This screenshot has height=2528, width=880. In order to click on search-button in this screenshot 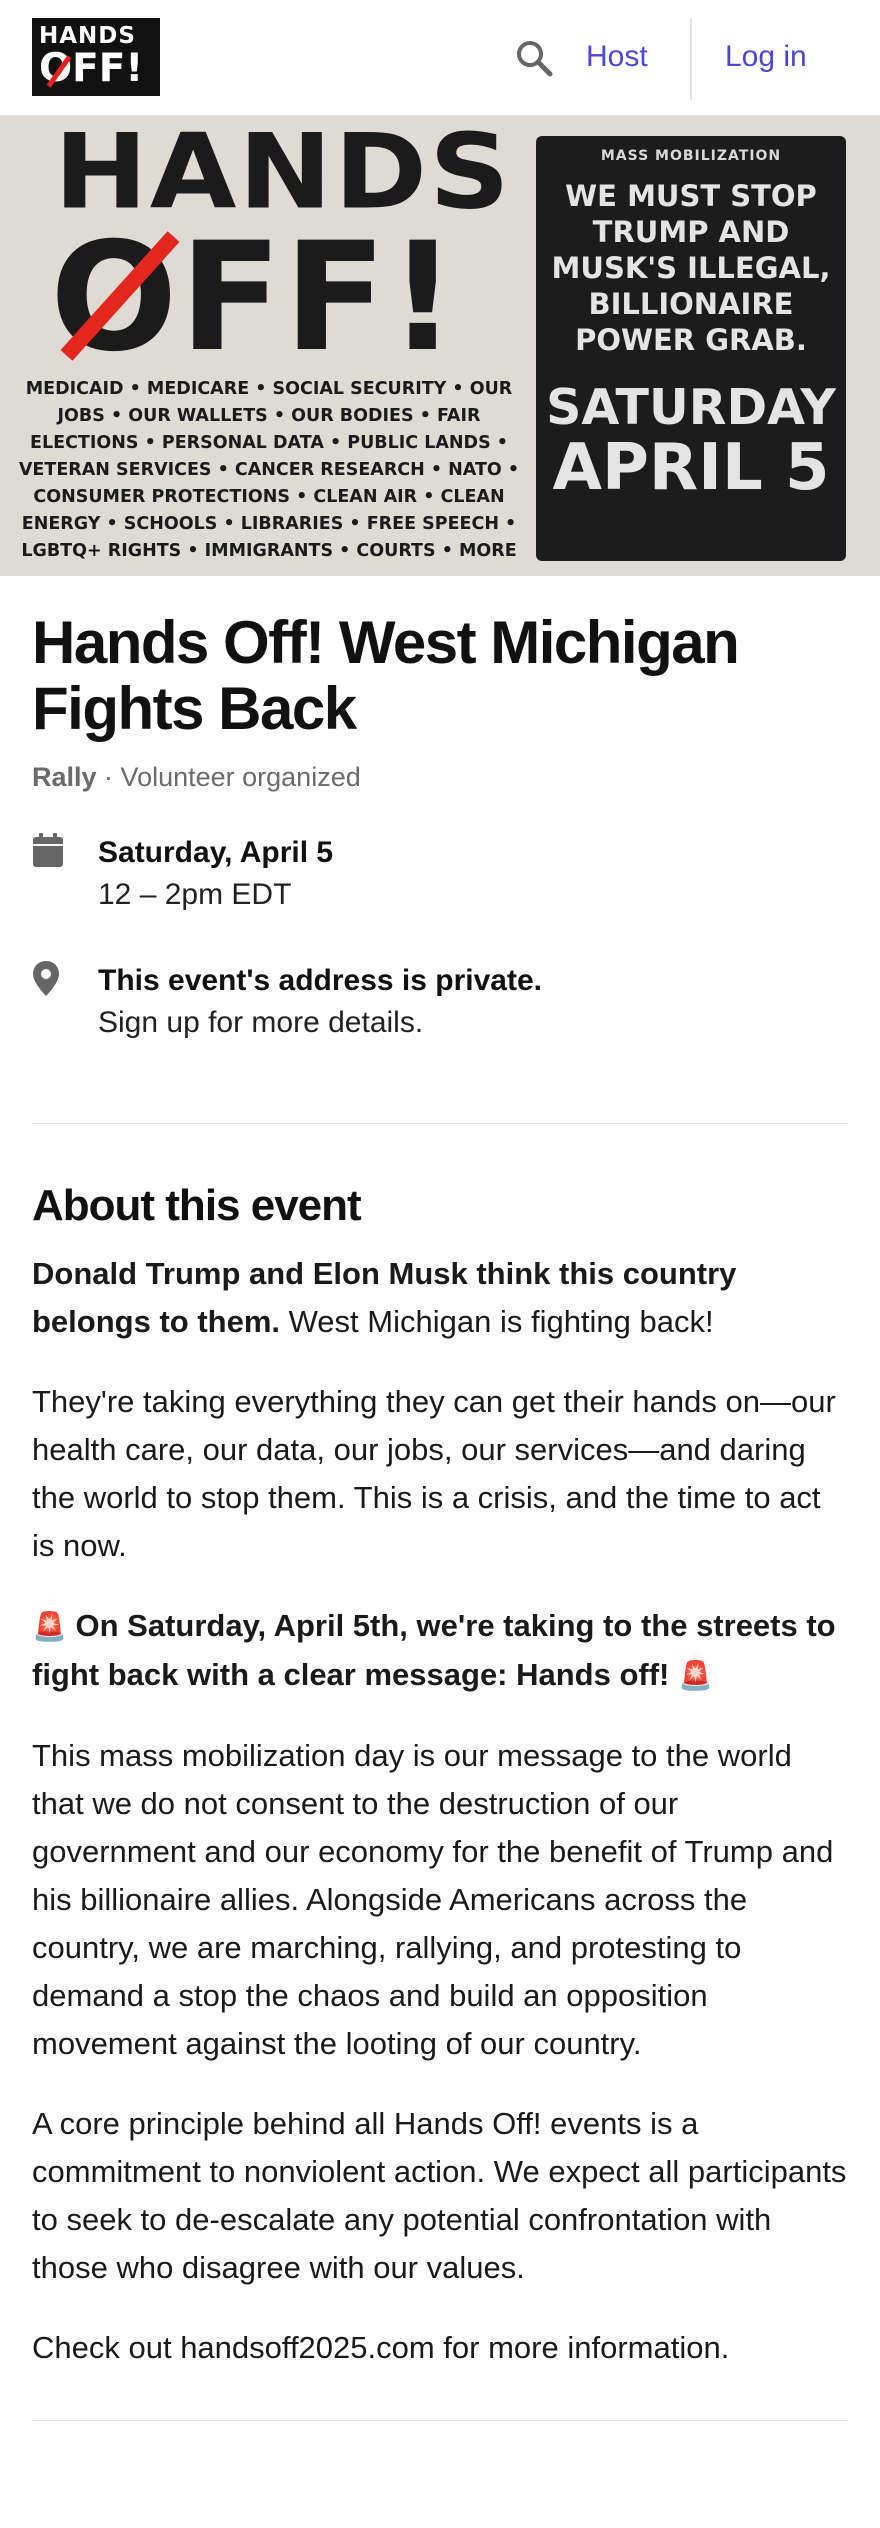, I will do `click(534, 58)`.